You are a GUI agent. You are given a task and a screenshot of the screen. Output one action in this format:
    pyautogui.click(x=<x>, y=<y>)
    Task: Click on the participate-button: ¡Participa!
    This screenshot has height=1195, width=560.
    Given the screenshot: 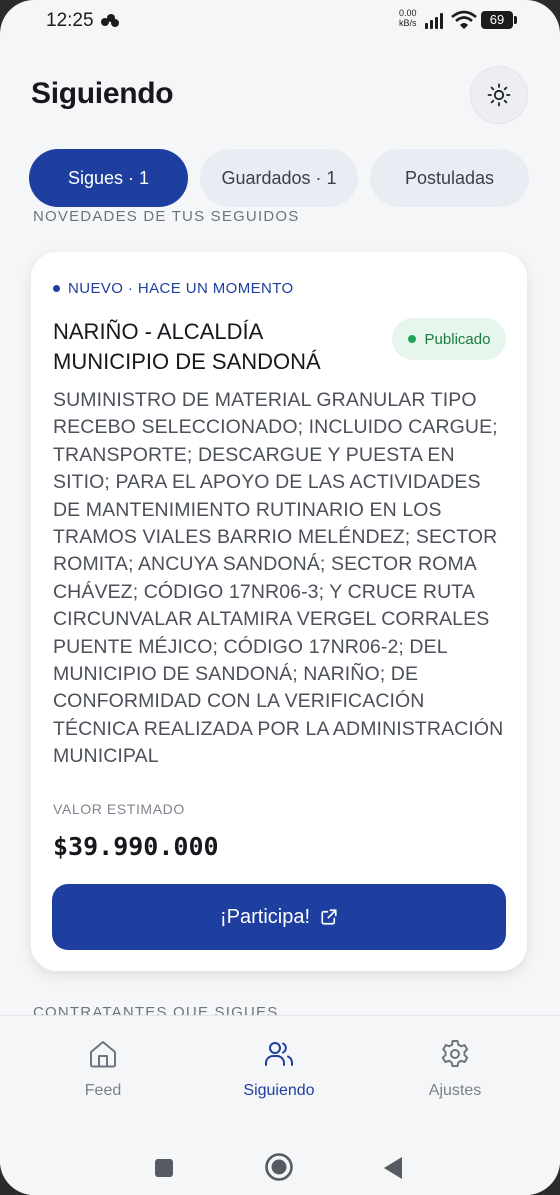 What is the action you would take?
    pyautogui.click(x=279, y=917)
    